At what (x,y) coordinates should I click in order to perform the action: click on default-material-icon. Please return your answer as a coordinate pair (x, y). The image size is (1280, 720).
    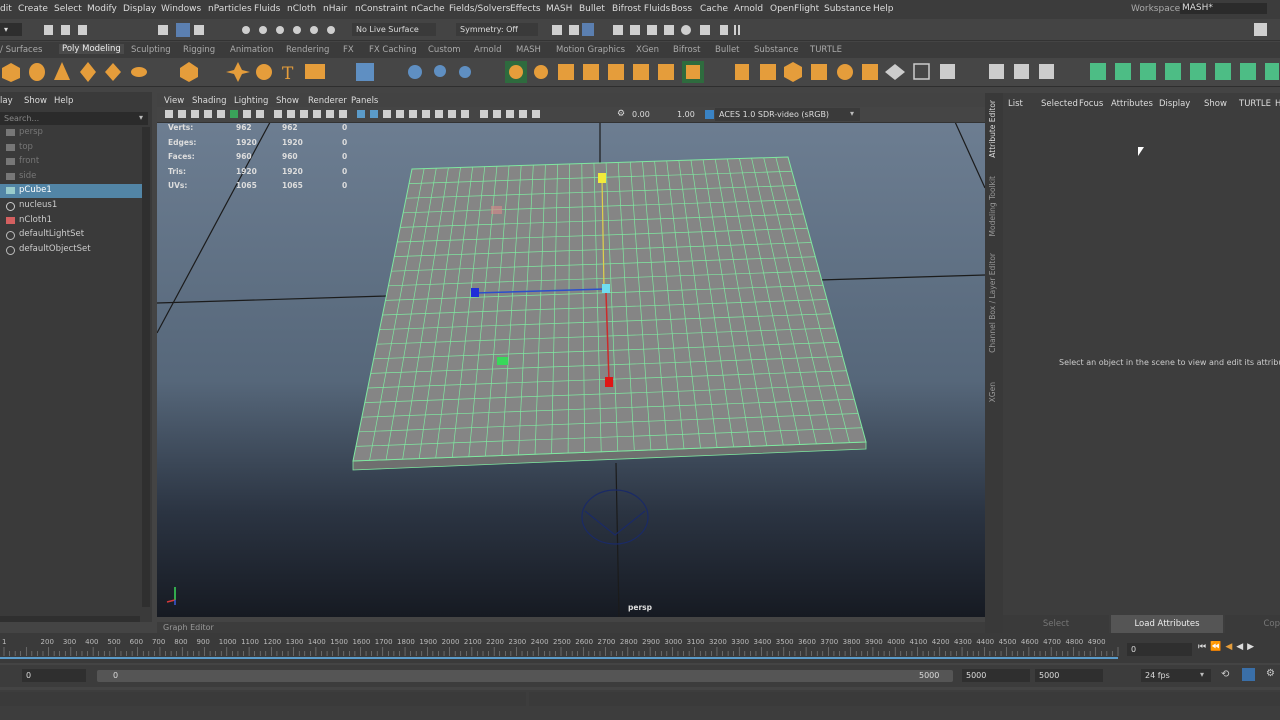
    Looking at the image, I should click on (387, 114).